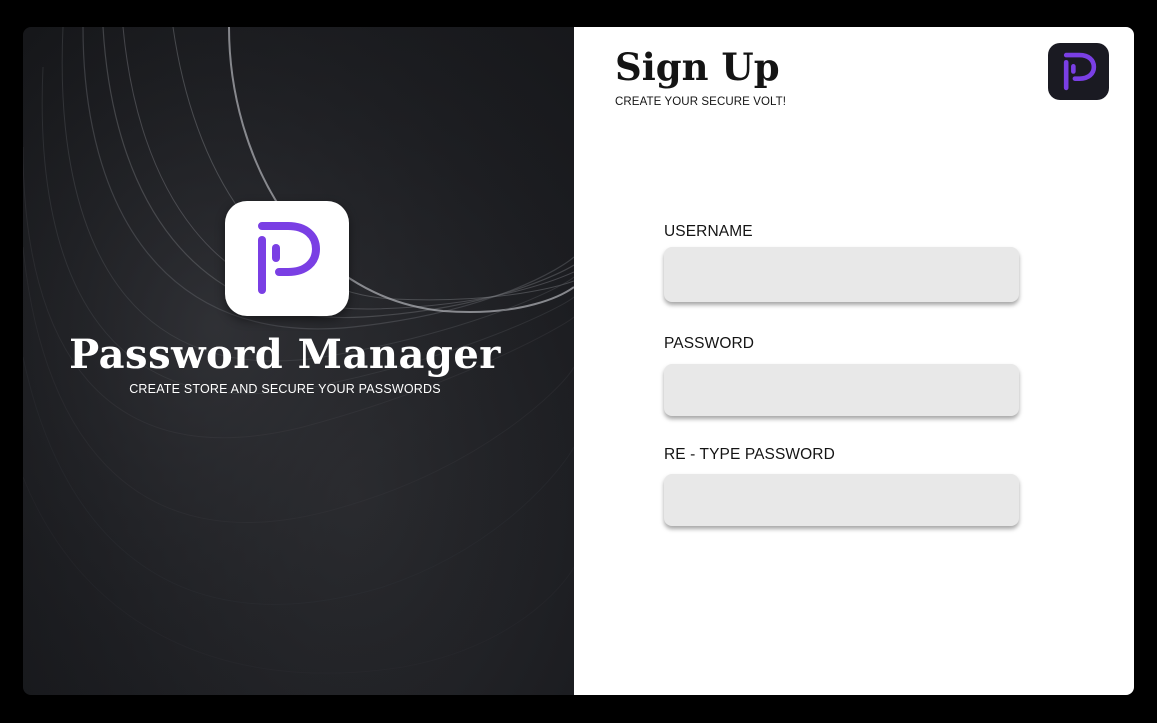 The height and width of the screenshot is (723, 1157). I want to click on password-field, so click(841, 390).